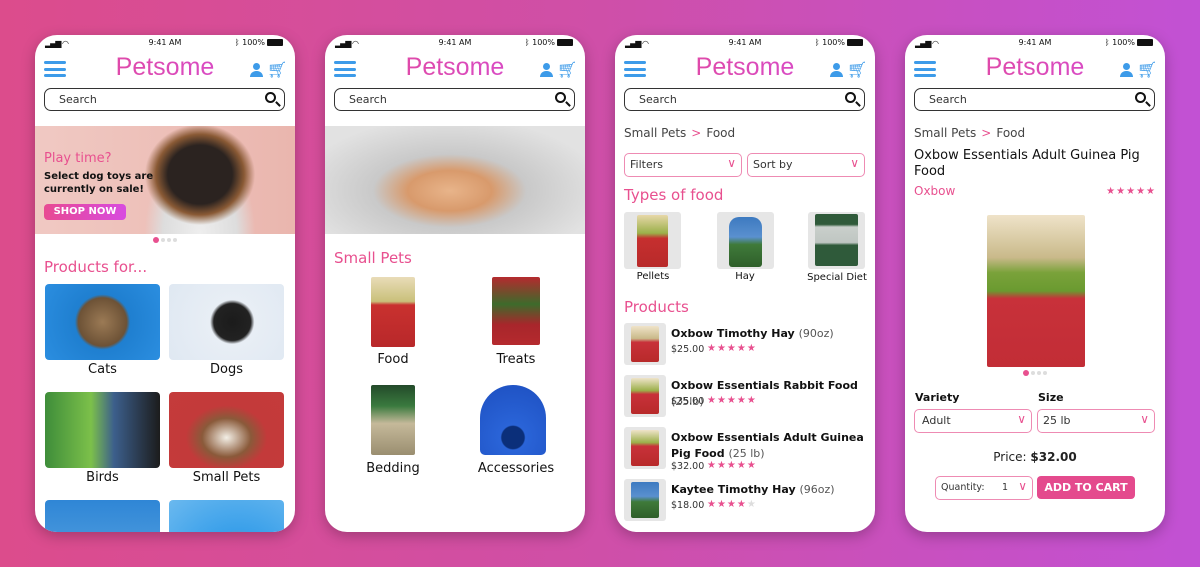  I want to click on sort-label: Sort by, so click(773, 164).